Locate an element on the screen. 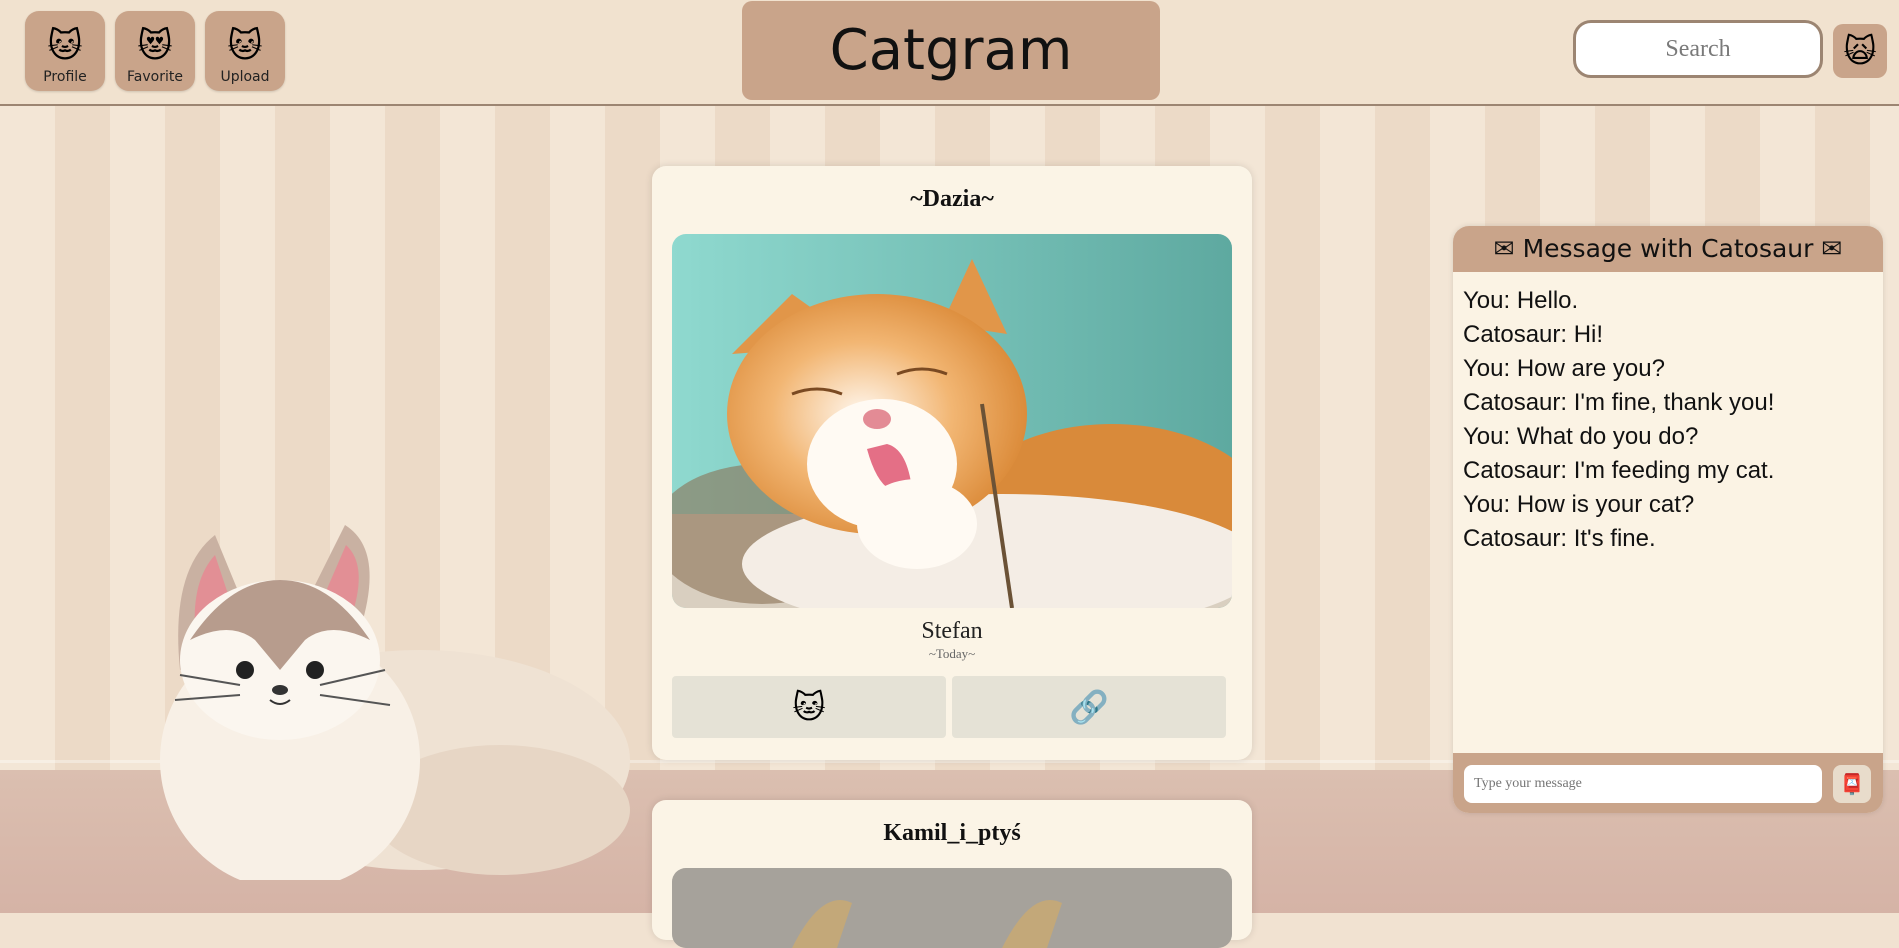 This screenshot has width=1899, height=948. like-button: 🐱 is located at coordinates (809, 707).